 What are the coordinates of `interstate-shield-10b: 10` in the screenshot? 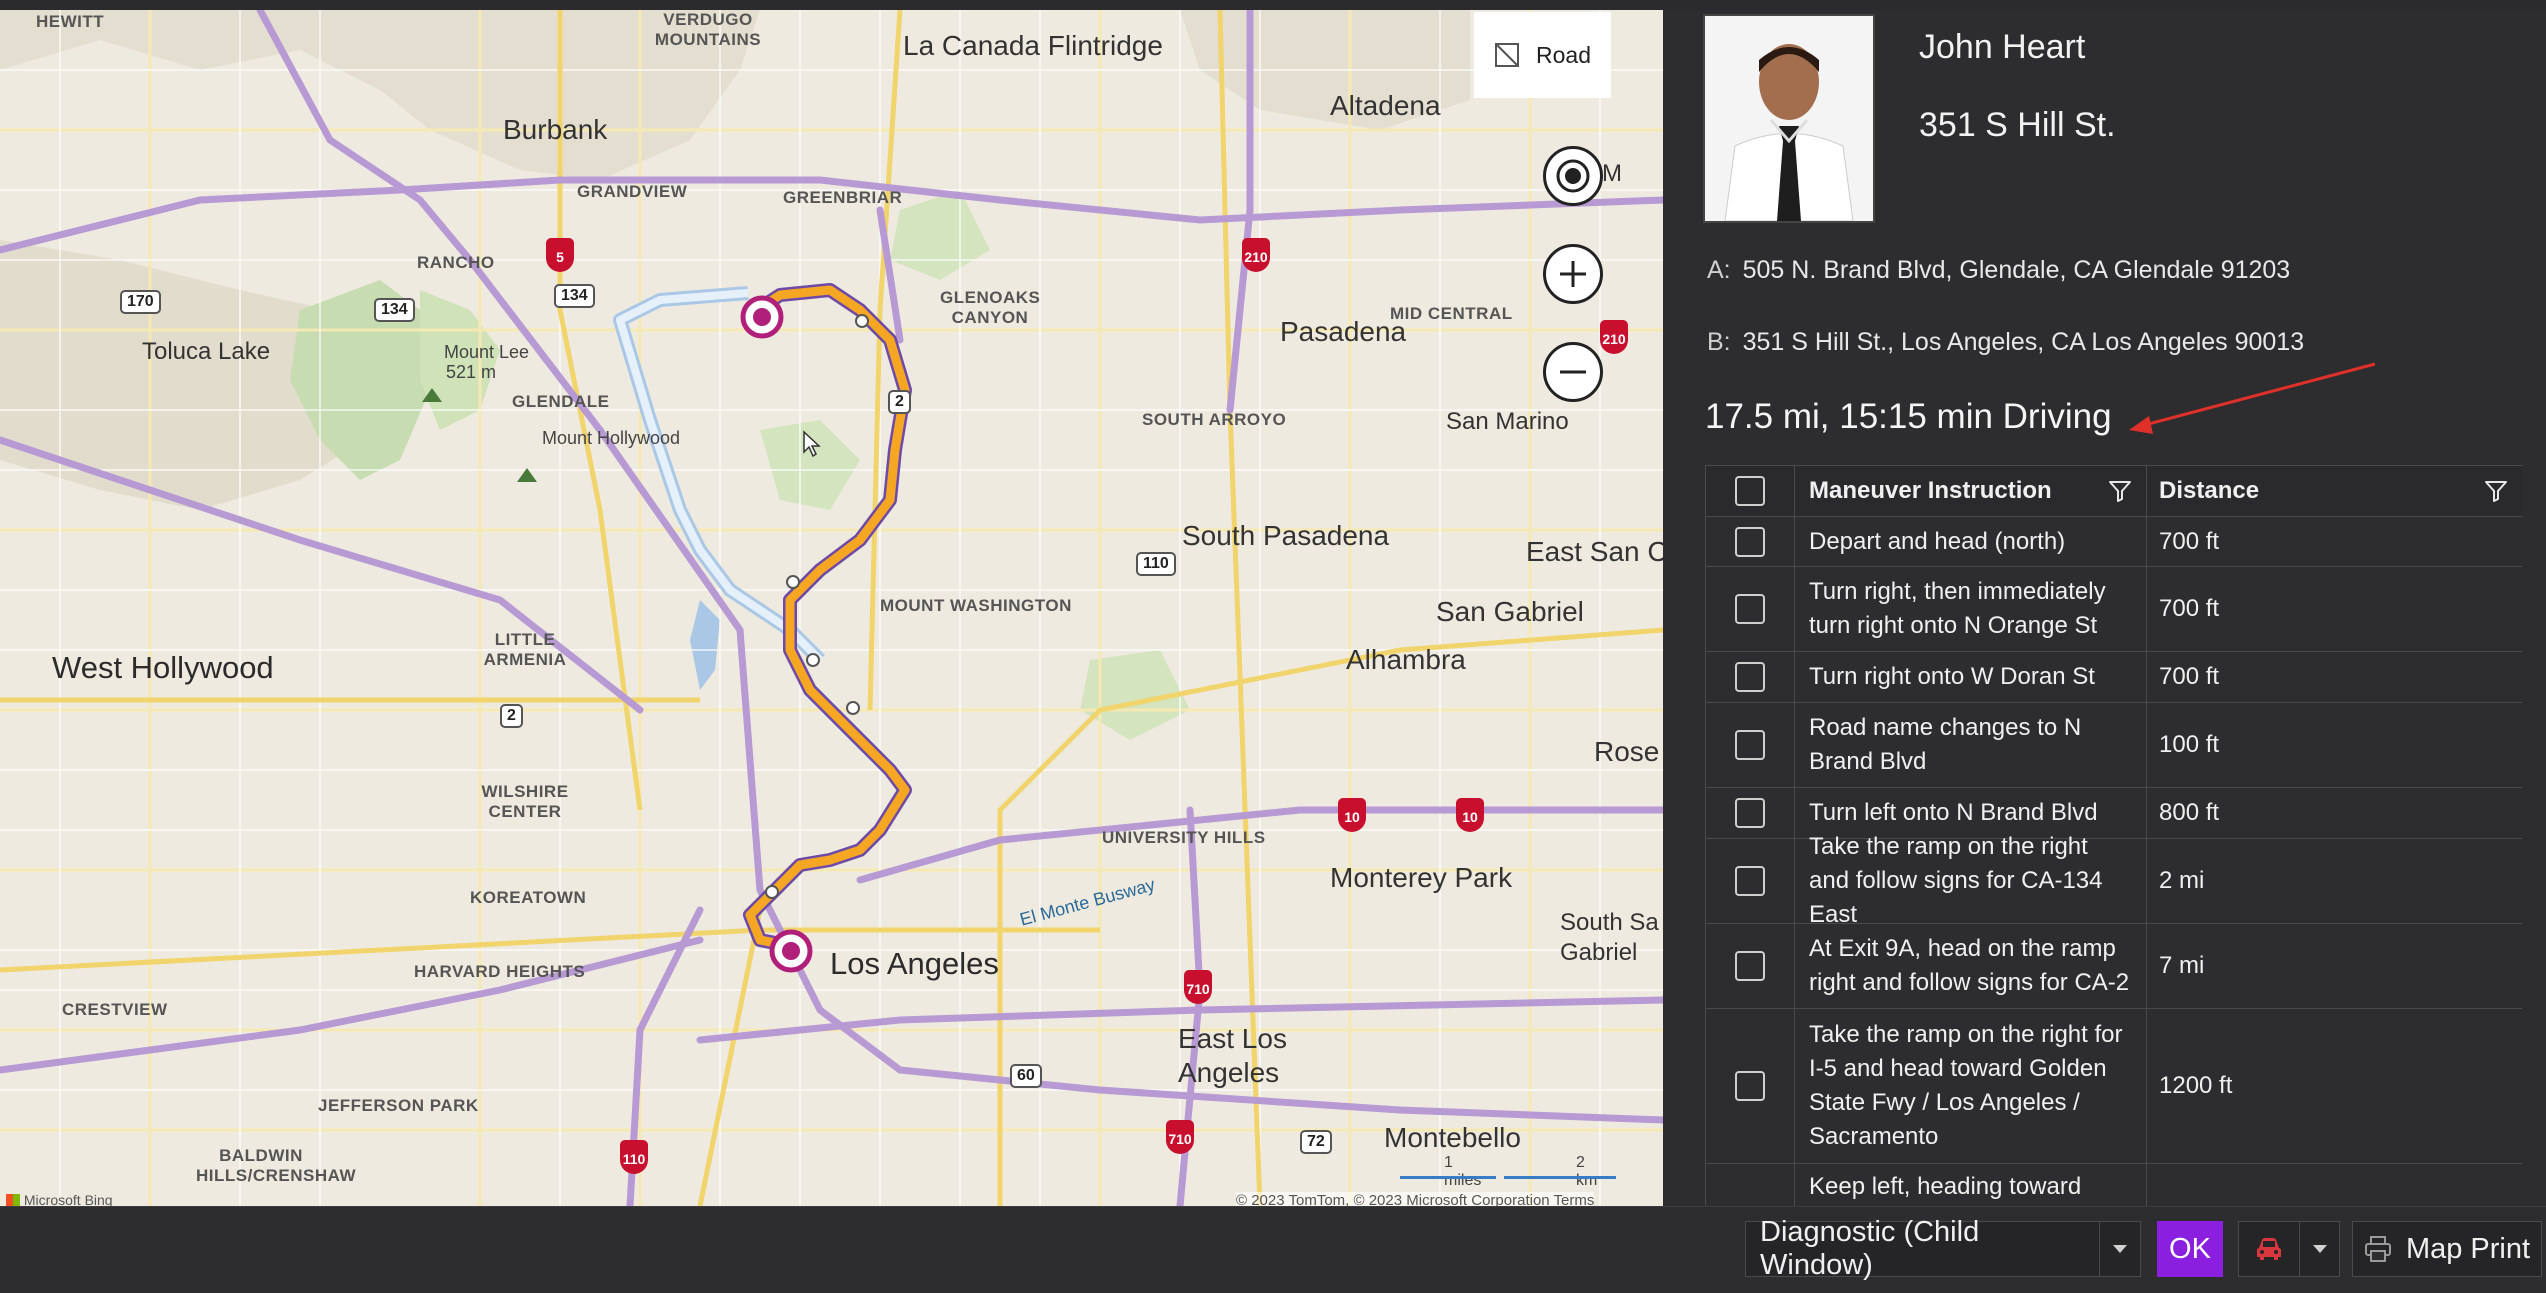 It's located at (1470, 815).